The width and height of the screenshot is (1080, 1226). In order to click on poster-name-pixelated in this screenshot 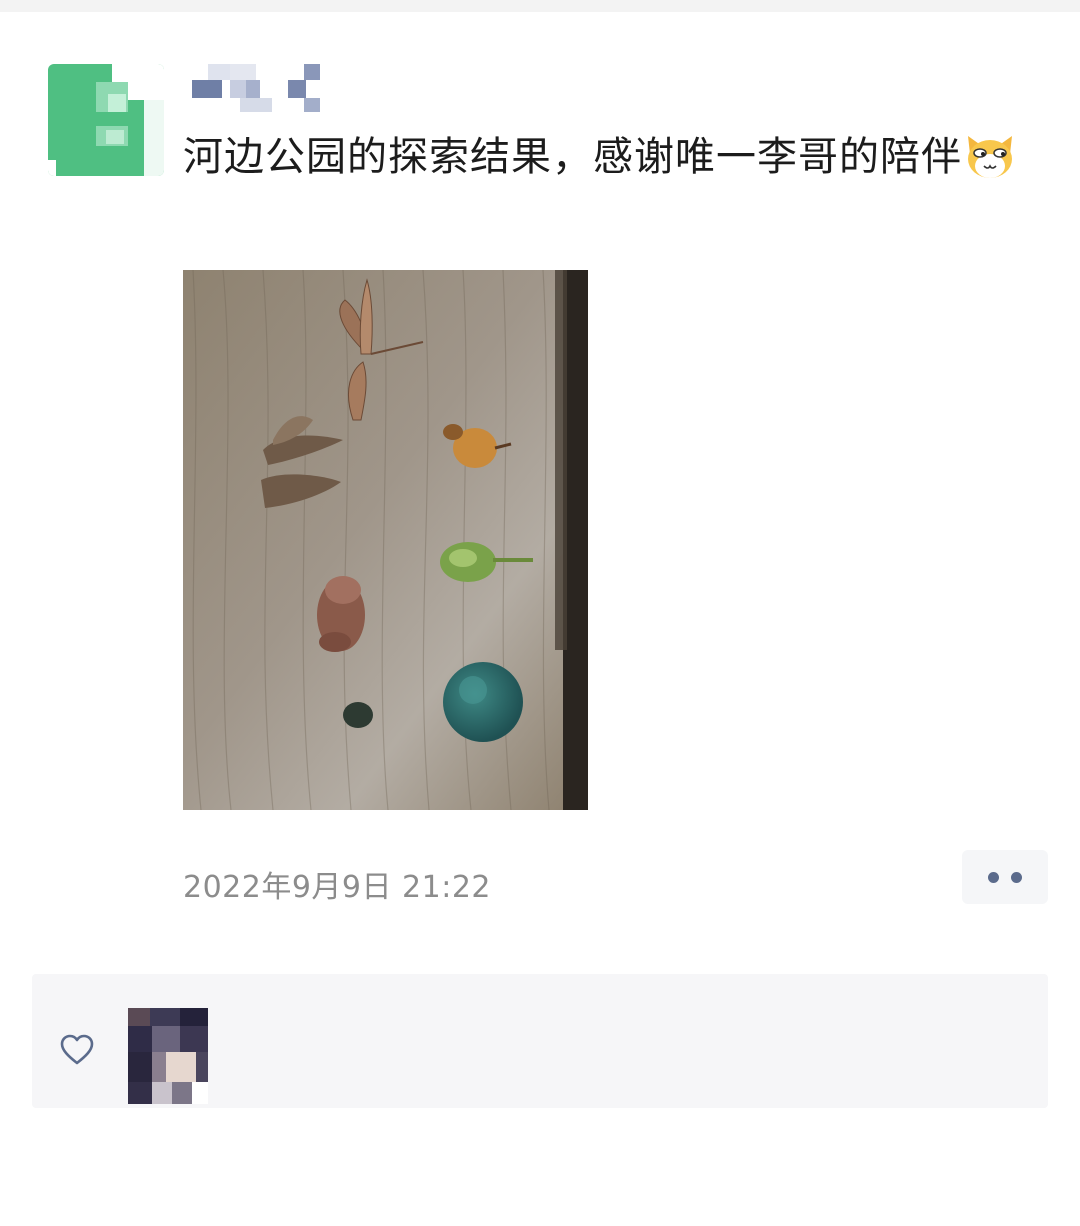, I will do `click(257, 88)`.